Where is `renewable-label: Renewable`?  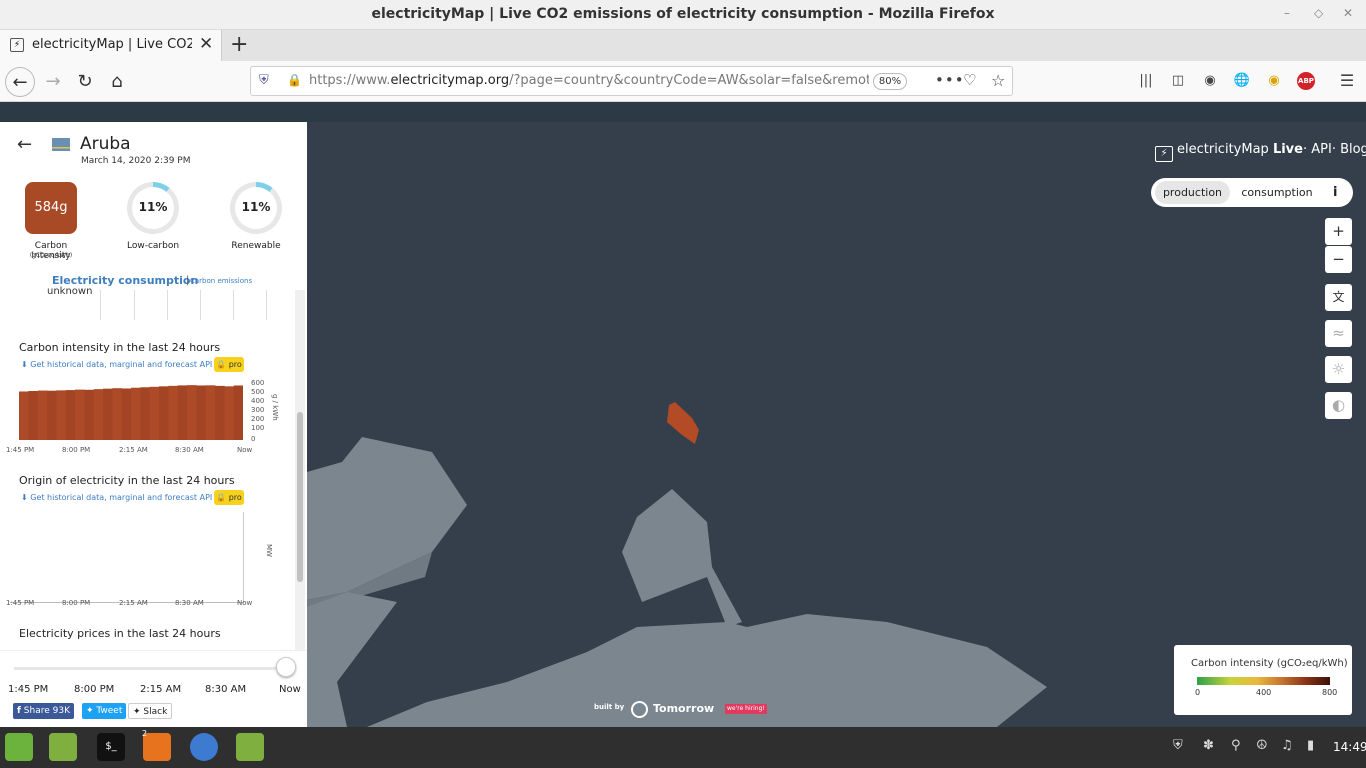 renewable-label: Renewable is located at coordinates (256, 246).